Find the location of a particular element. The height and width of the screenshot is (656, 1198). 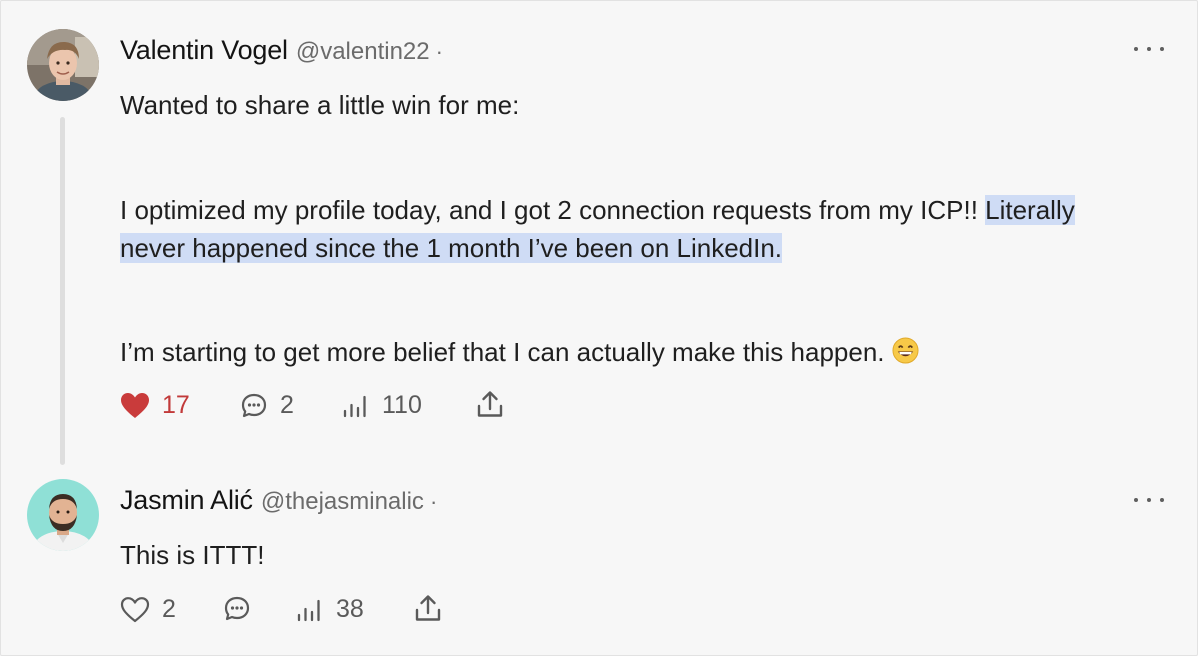

author-name: Valentin Vogel is located at coordinates (204, 50).